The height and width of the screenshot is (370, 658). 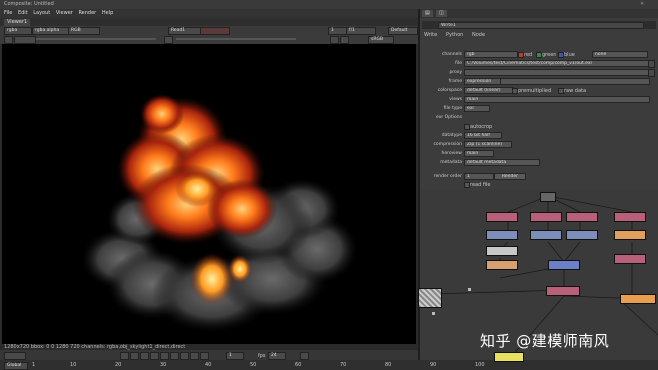 What do you see at coordinates (545, 341) in the screenshot?
I see `watermark-text: 知乎 @建模师南风` at bounding box center [545, 341].